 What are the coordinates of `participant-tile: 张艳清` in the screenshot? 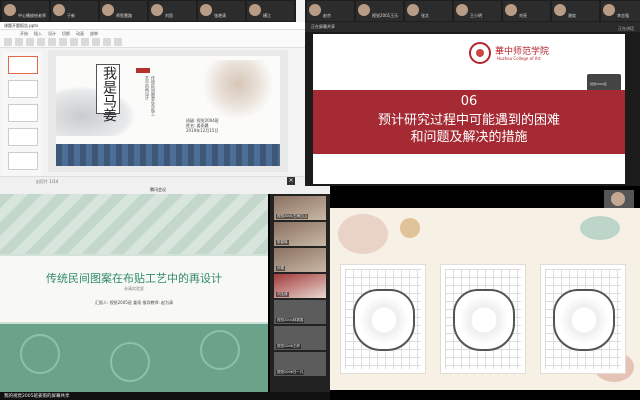 It's located at (221, 11).